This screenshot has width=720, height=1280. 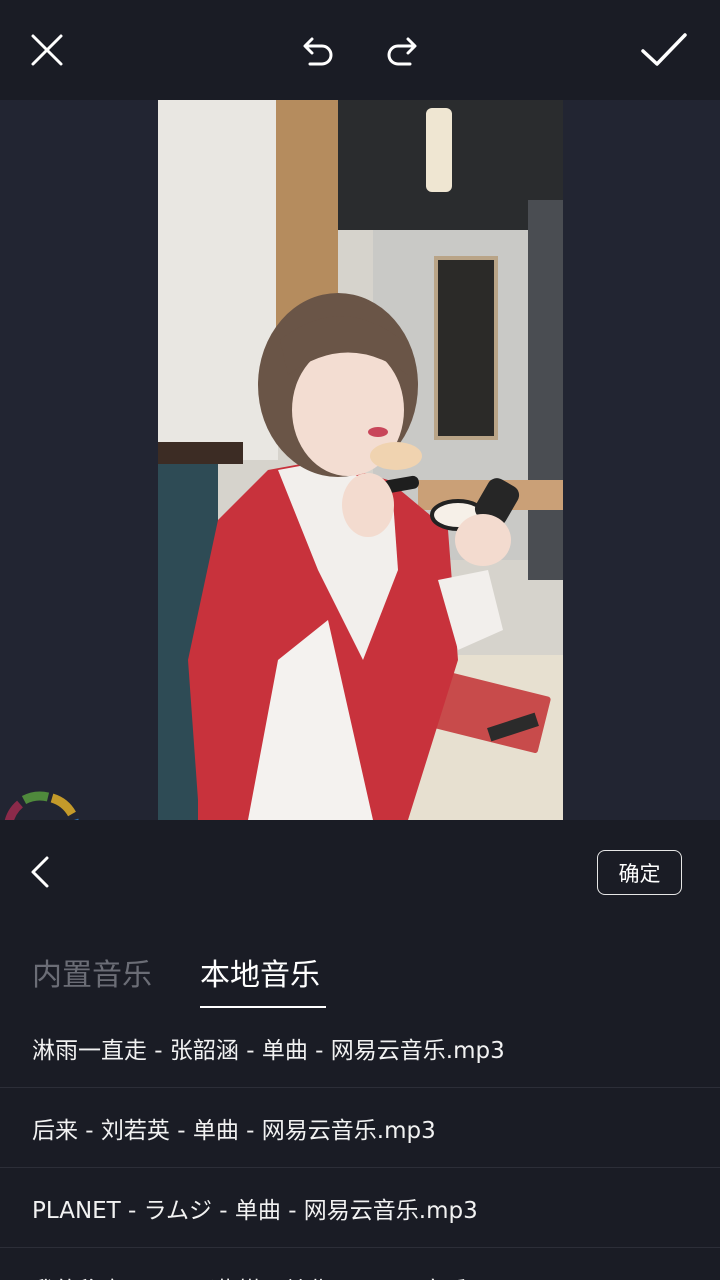 I want to click on confirm-button: 确定, so click(x=639, y=872).